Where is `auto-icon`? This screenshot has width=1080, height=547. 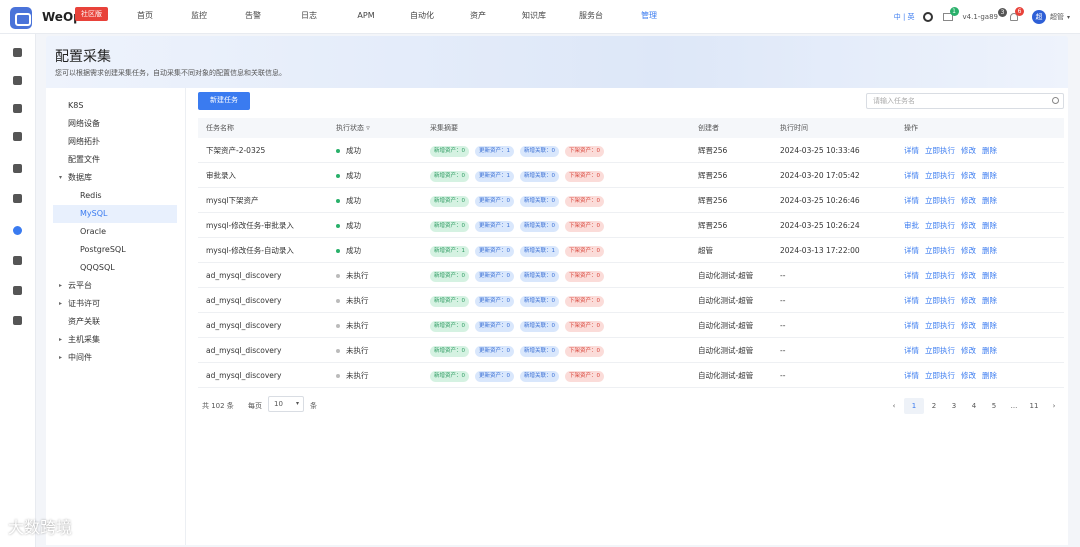 auto-icon is located at coordinates (17, 198).